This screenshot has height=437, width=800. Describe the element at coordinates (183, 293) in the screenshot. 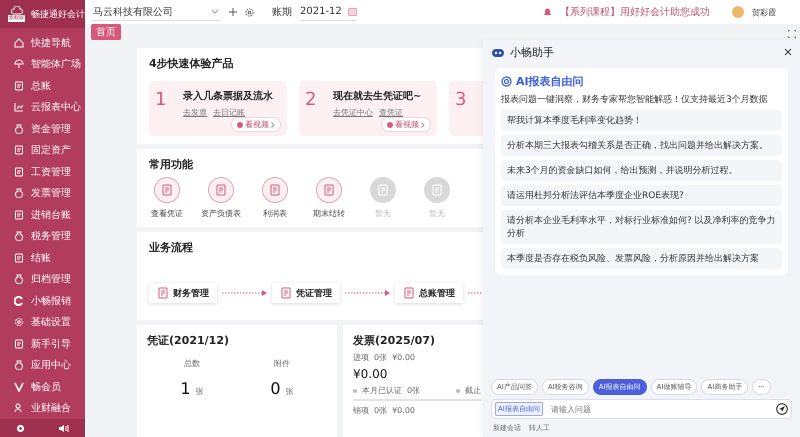

I see `flow-node: 财务管理` at that location.